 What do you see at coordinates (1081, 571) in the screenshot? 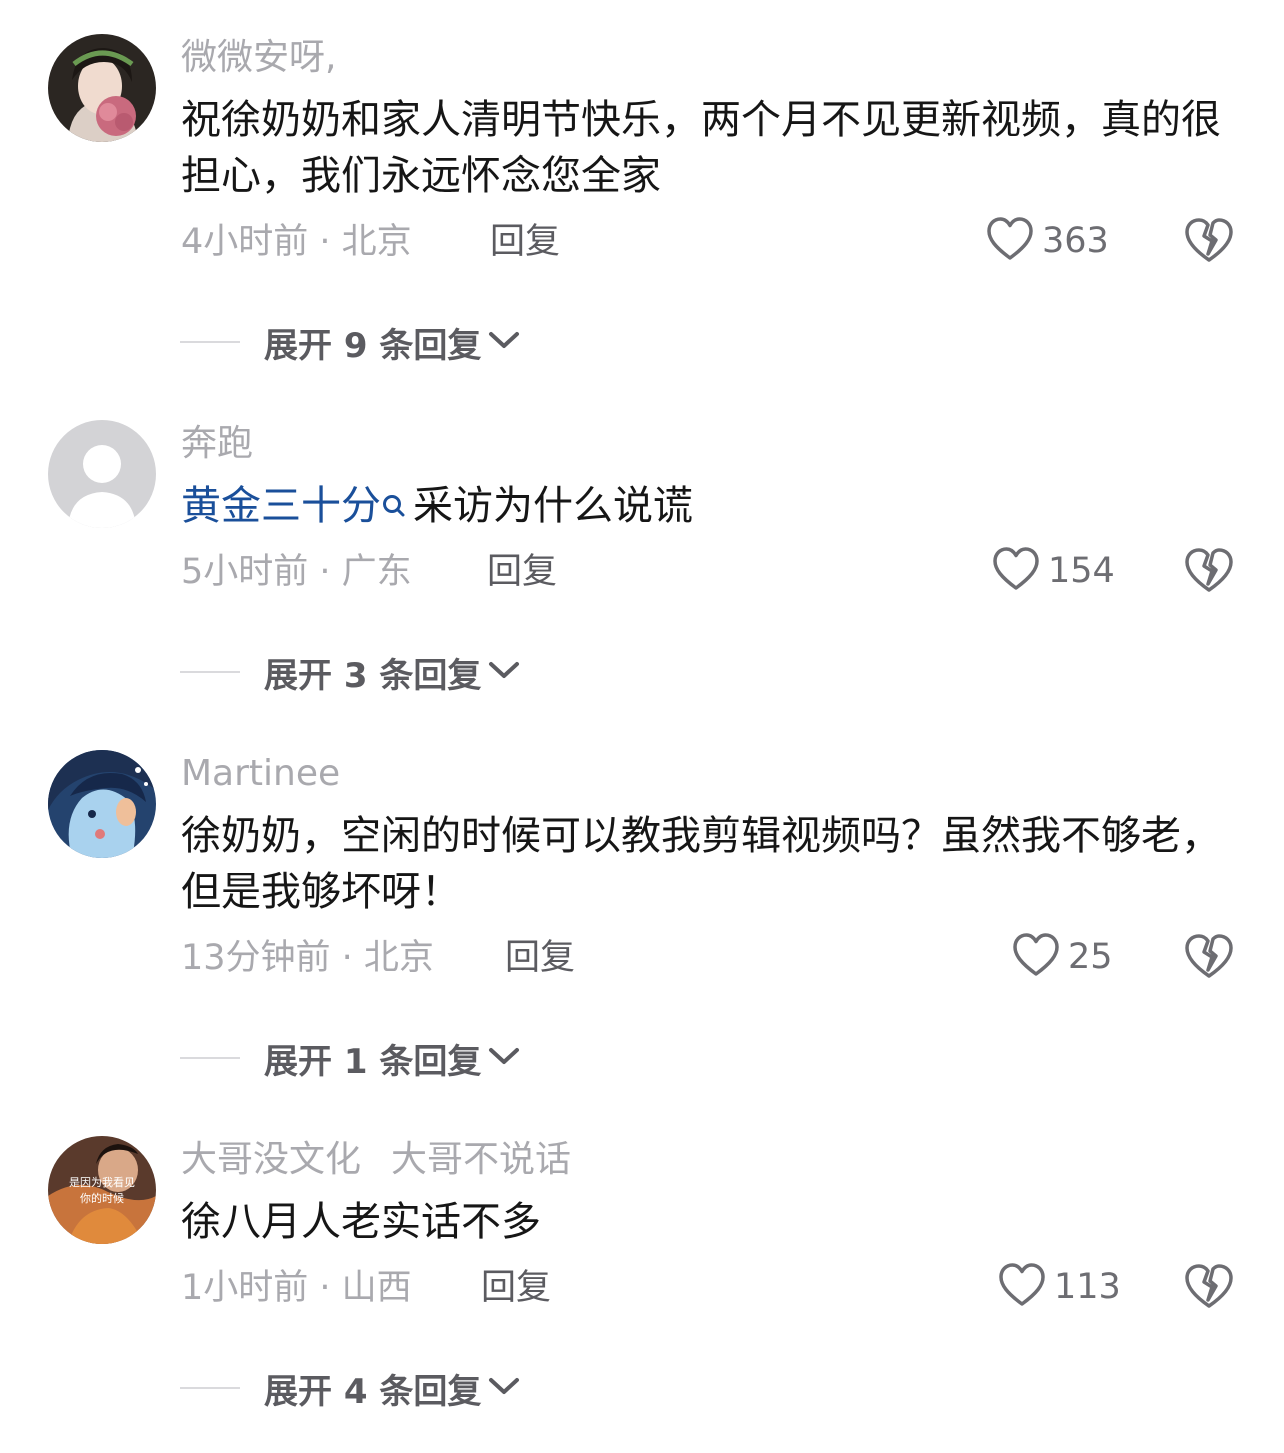
I see `like-count: 154` at bounding box center [1081, 571].